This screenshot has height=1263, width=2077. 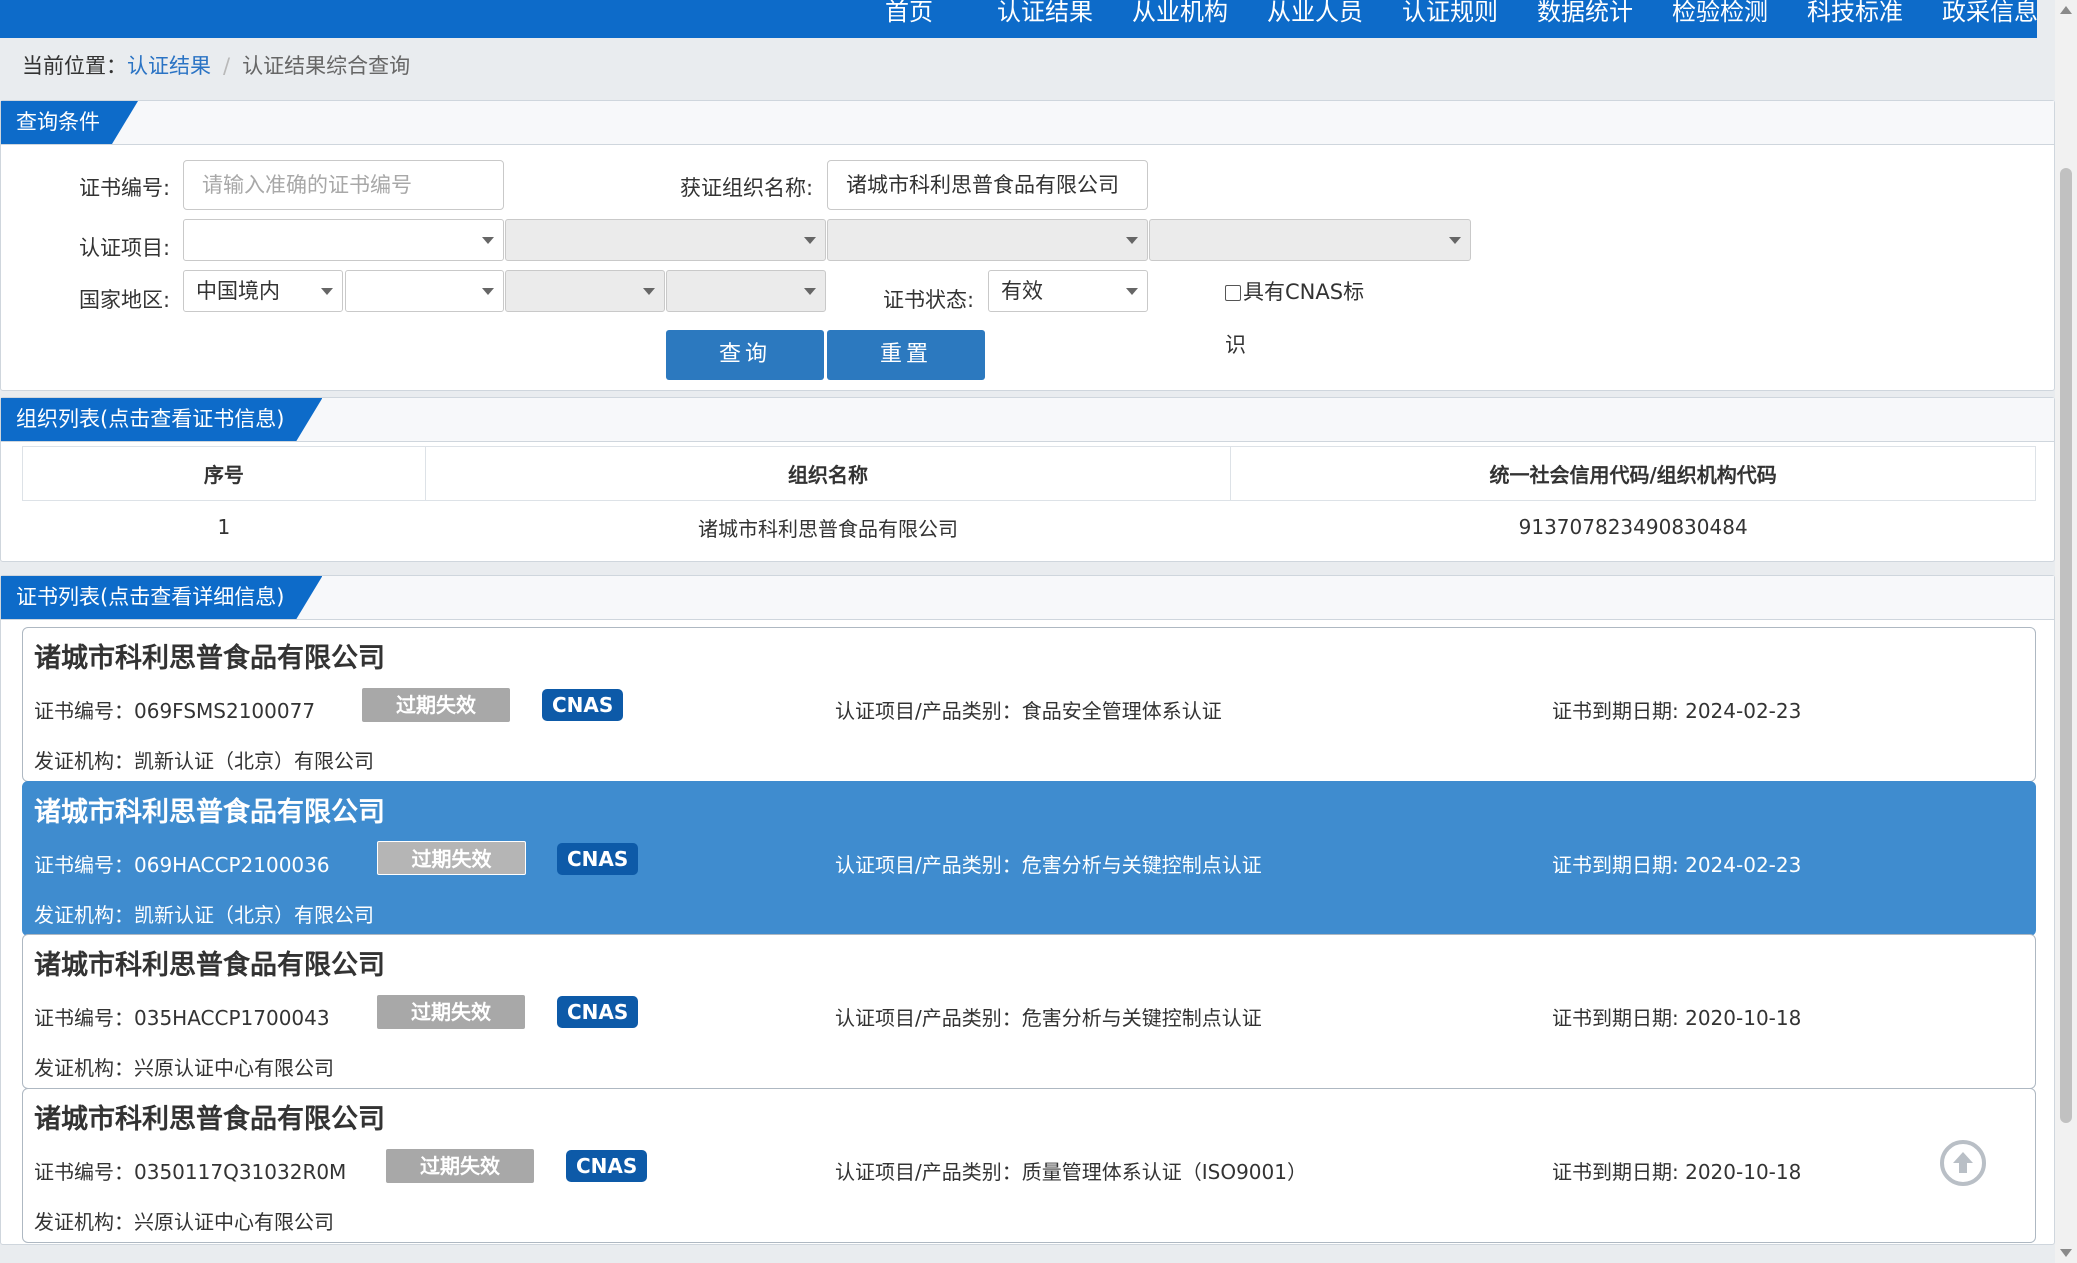 I want to click on org-list-panel-header: 组织列表(点击查看证书信息), so click(x=1027, y=420).